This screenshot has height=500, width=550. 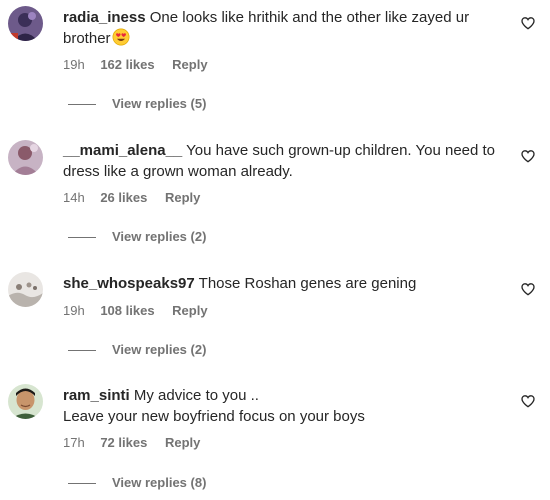 I want to click on comment-username: ram_sinti, so click(x=96, y=395).